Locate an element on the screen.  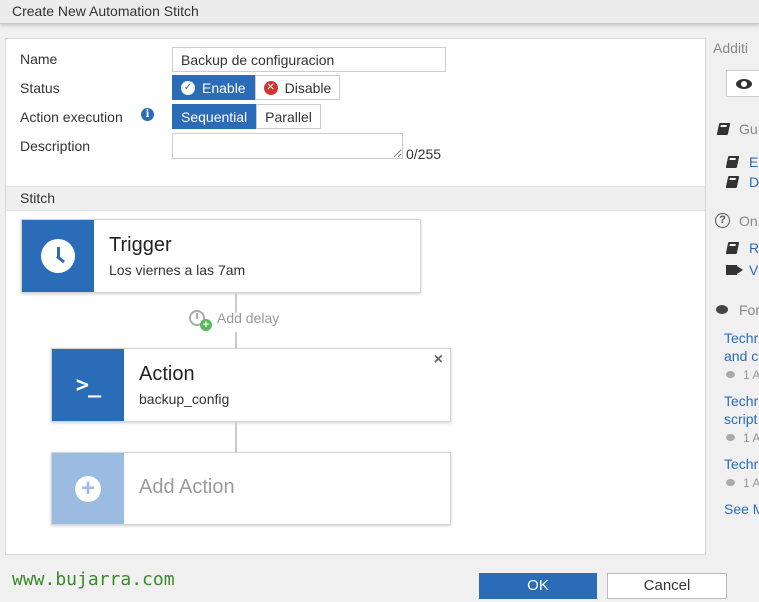
action-execution-label: Action execution is located at coordinates (71, 117).